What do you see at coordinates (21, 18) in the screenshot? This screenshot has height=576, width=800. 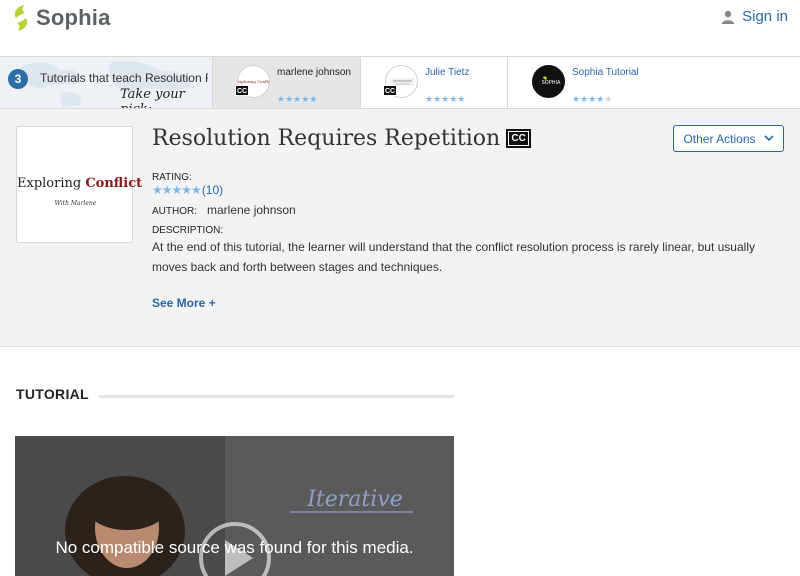 I see `sophia-leaf-icon` at bounding box center [21, 18].